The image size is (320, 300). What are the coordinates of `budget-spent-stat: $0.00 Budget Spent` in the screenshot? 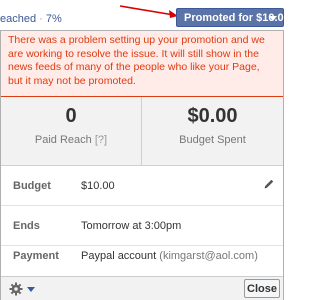 It's located at (212, 131).